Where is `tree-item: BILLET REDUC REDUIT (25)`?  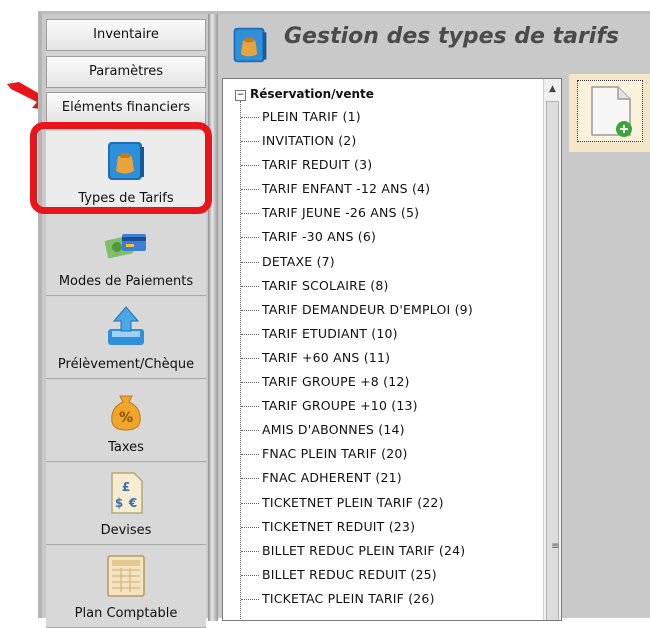 tree-item: BILLET REDUC REDUIT (25) is located at coordinates (356, 575).